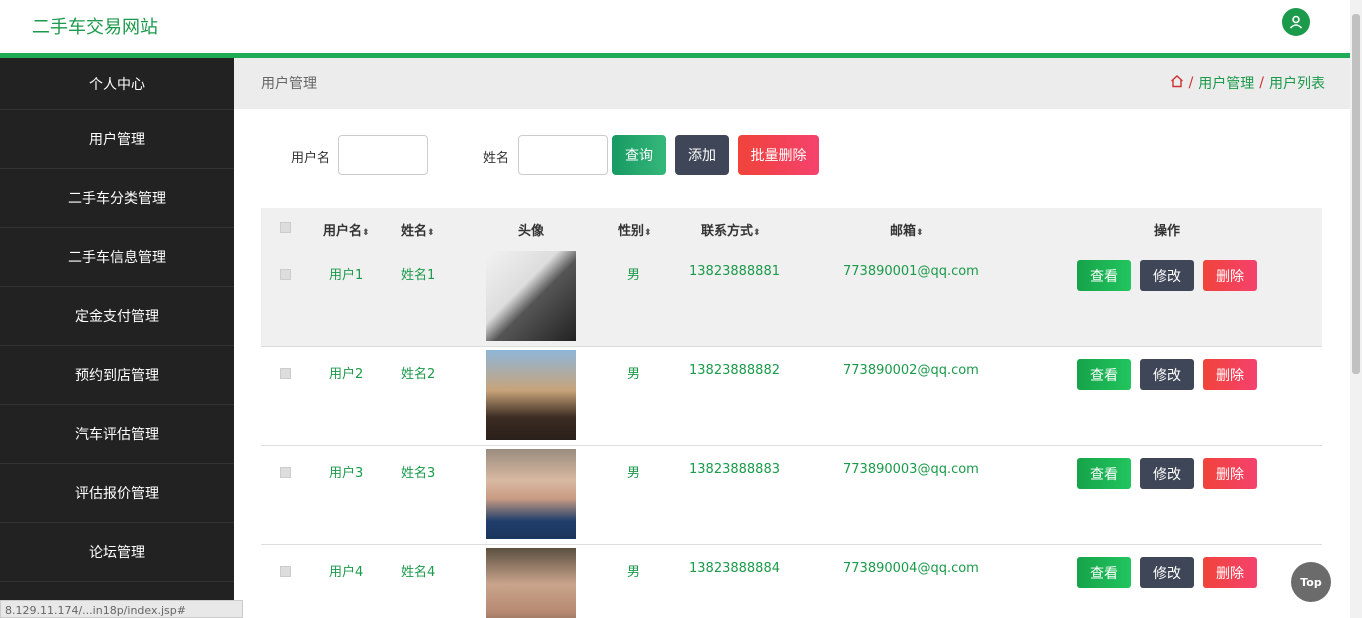  What do you see at coordinates (117, 198) in the screenshot?
I see `sidebar-item-car-category: 二手车分类管理` at bounding box center [117, 198].